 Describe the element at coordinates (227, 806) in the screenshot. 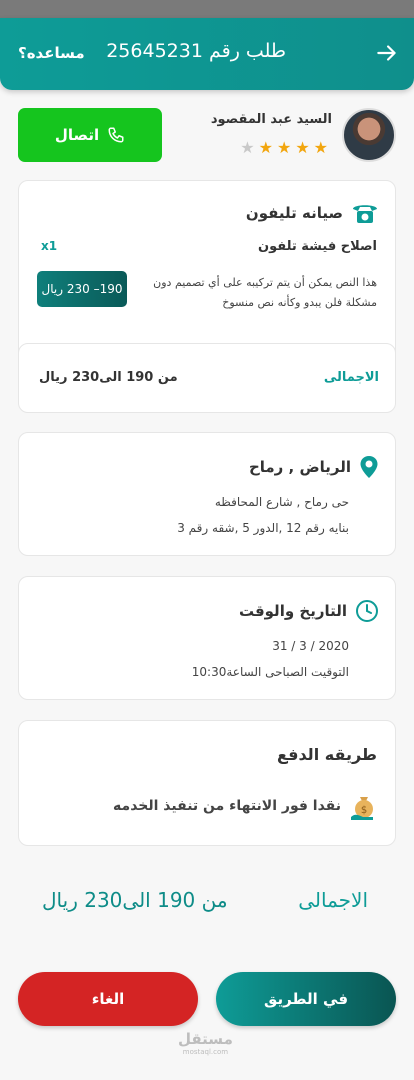

I see `payment-method-text: نقدا فور الانتهاء من تنفيذ الخدمه` at that location.